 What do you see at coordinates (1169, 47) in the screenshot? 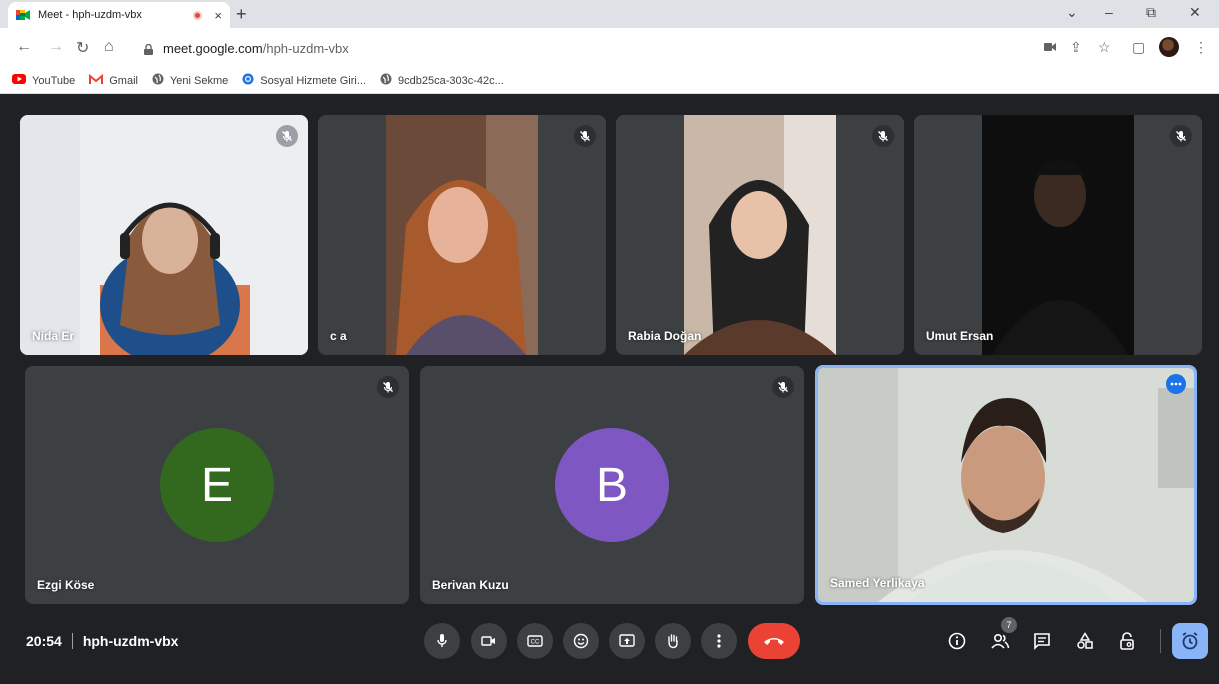
I see `profile-avatar` at bounding box center [1169, 47].